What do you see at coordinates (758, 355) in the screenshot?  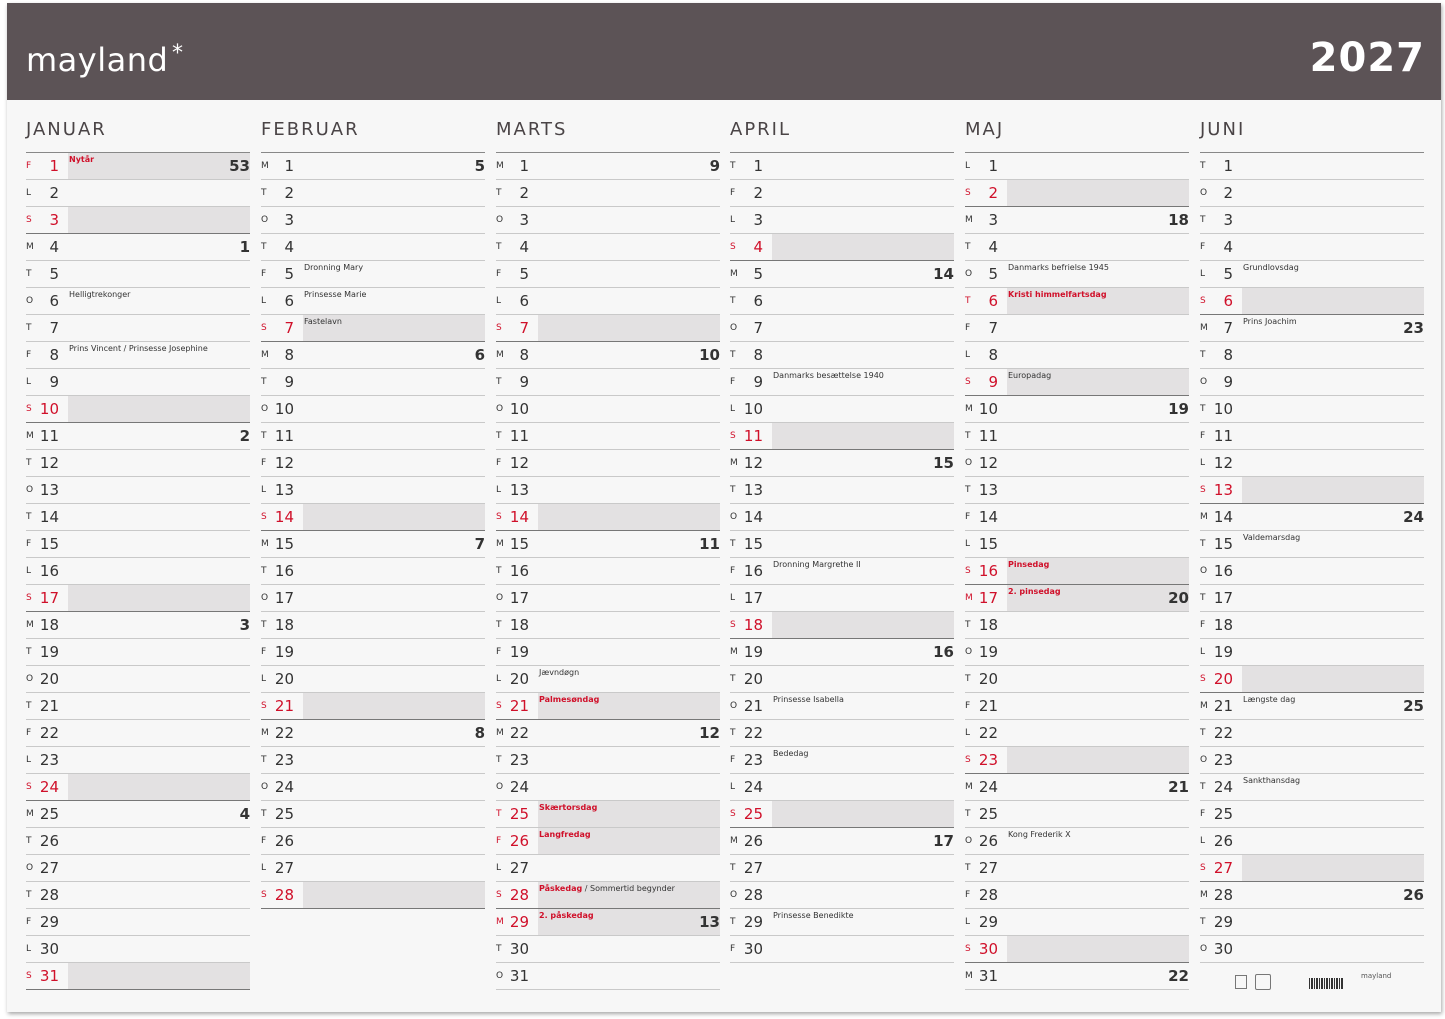 I see `day-number: 8` at bounding box center [758, 355].